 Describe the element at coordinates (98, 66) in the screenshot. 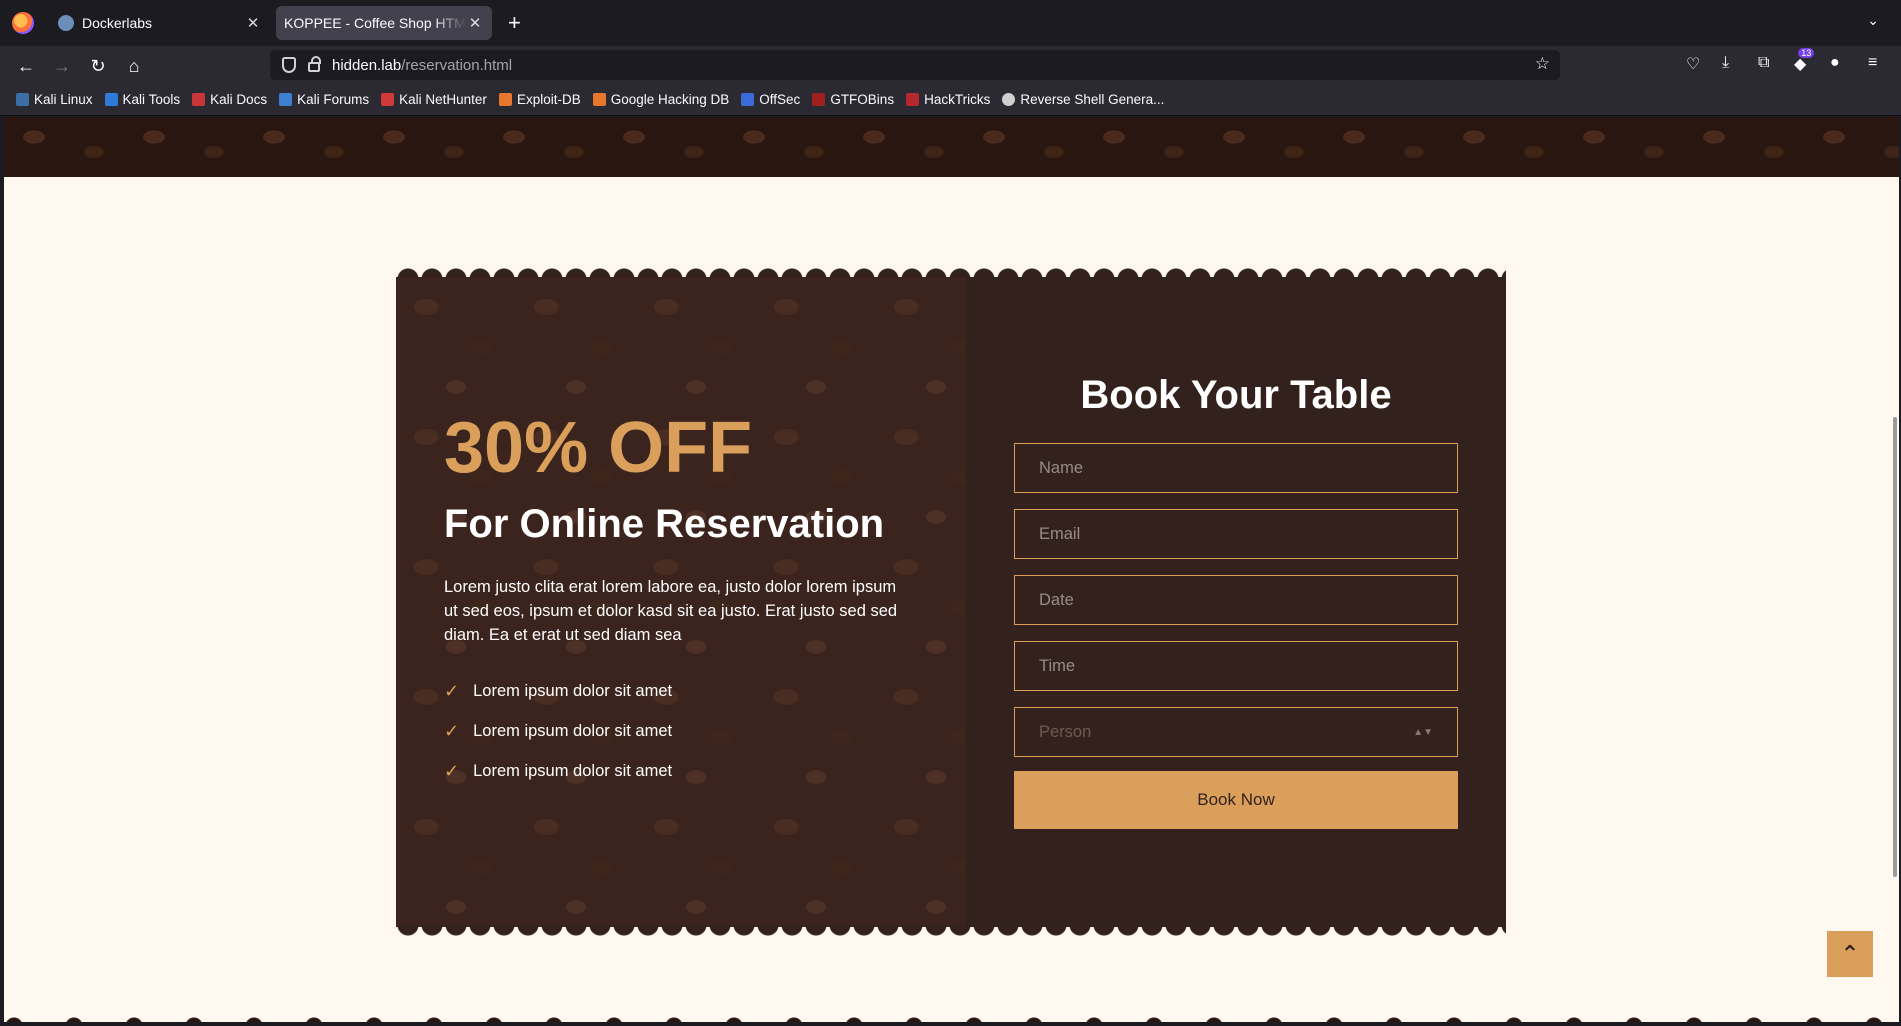

I see `reload-button: ↻` at that location.